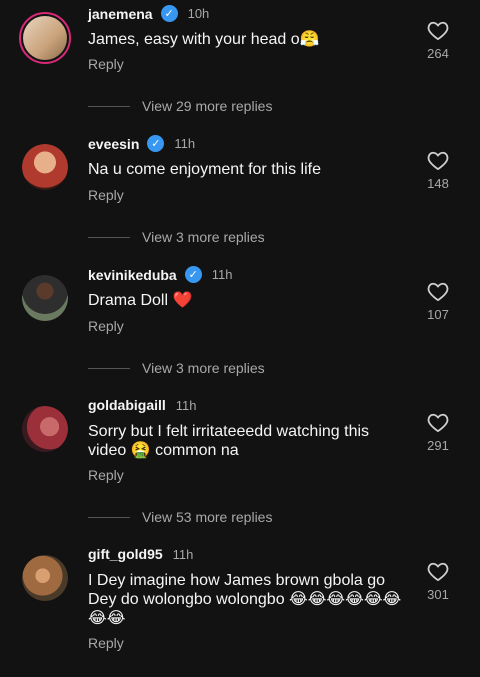  Describe the element at coordinates (127, 405) in the screenshot. I see `username: goldabigaill` at that location.